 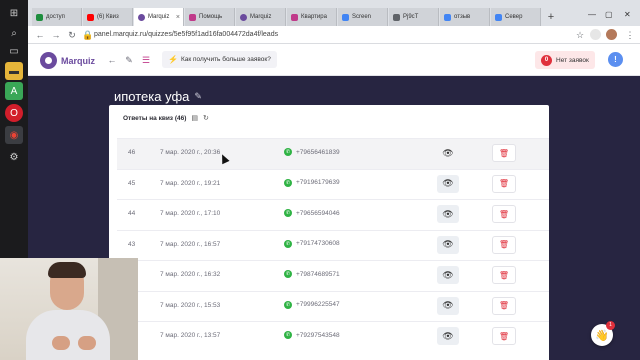 I want to click on lead-phone: ✆ +79656594046, so click(x=312, y=213).